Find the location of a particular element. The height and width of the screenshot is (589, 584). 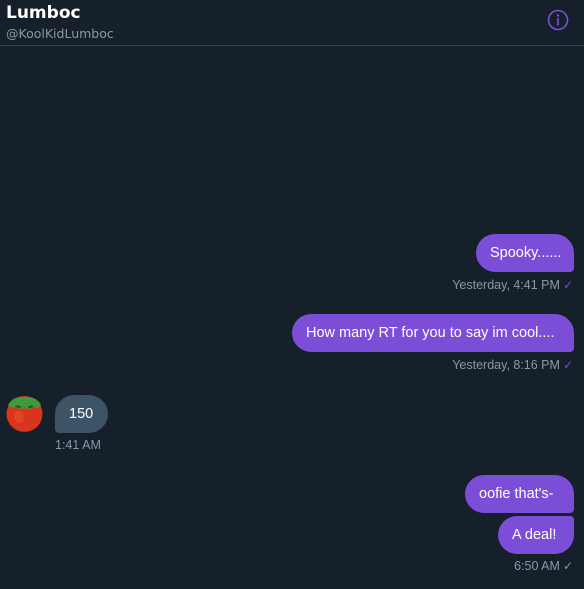

timestamp-text: 6:50 AM is located at coordinates (537, 566).